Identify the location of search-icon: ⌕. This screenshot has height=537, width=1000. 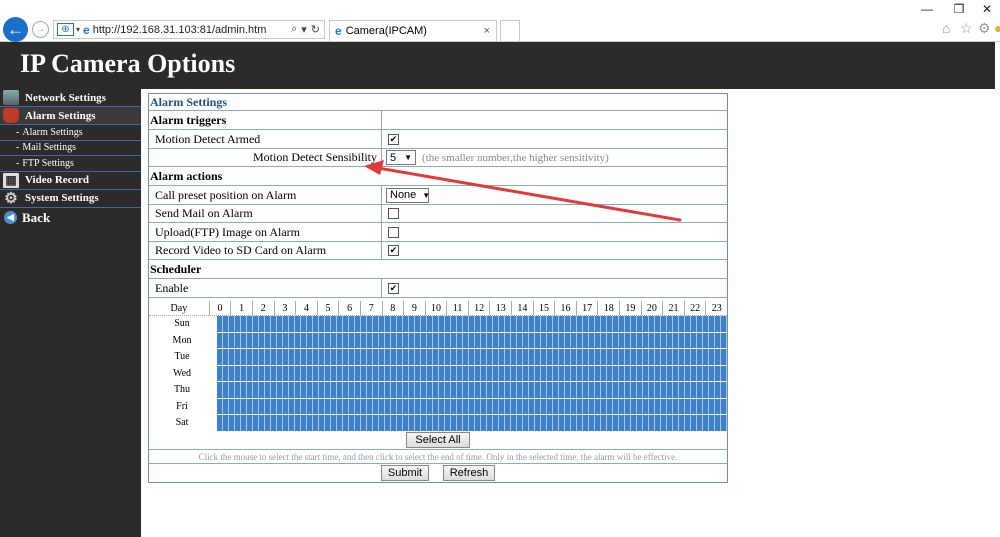
(294, 29).